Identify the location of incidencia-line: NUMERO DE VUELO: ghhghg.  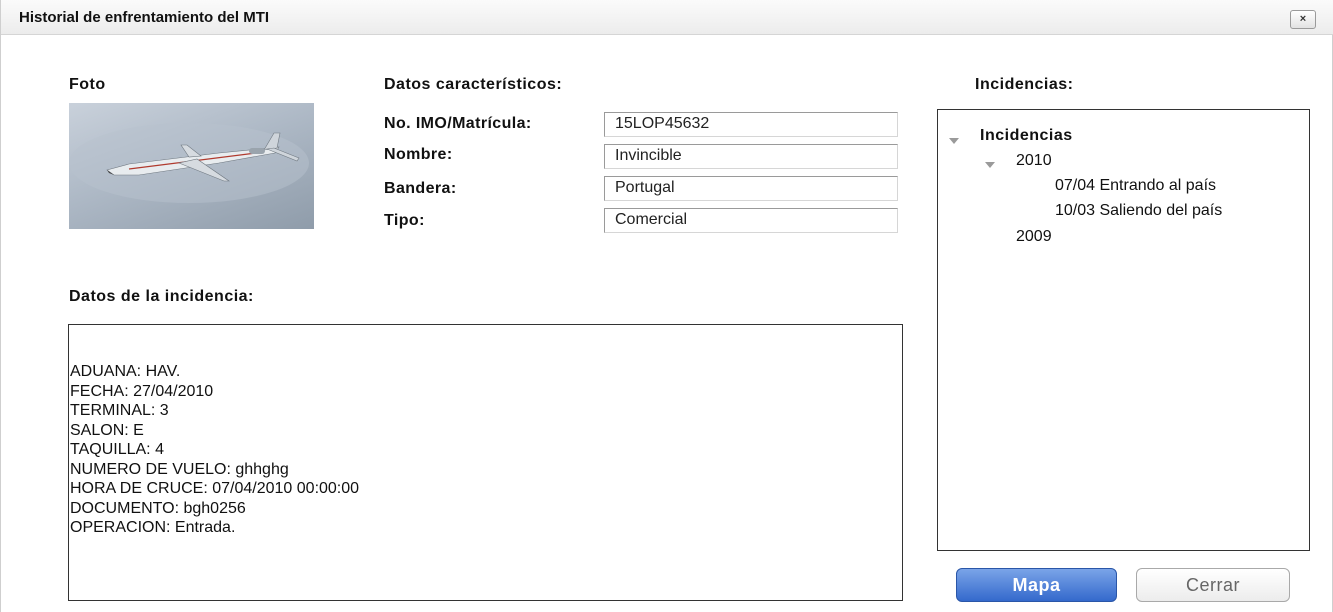
(179, 469).